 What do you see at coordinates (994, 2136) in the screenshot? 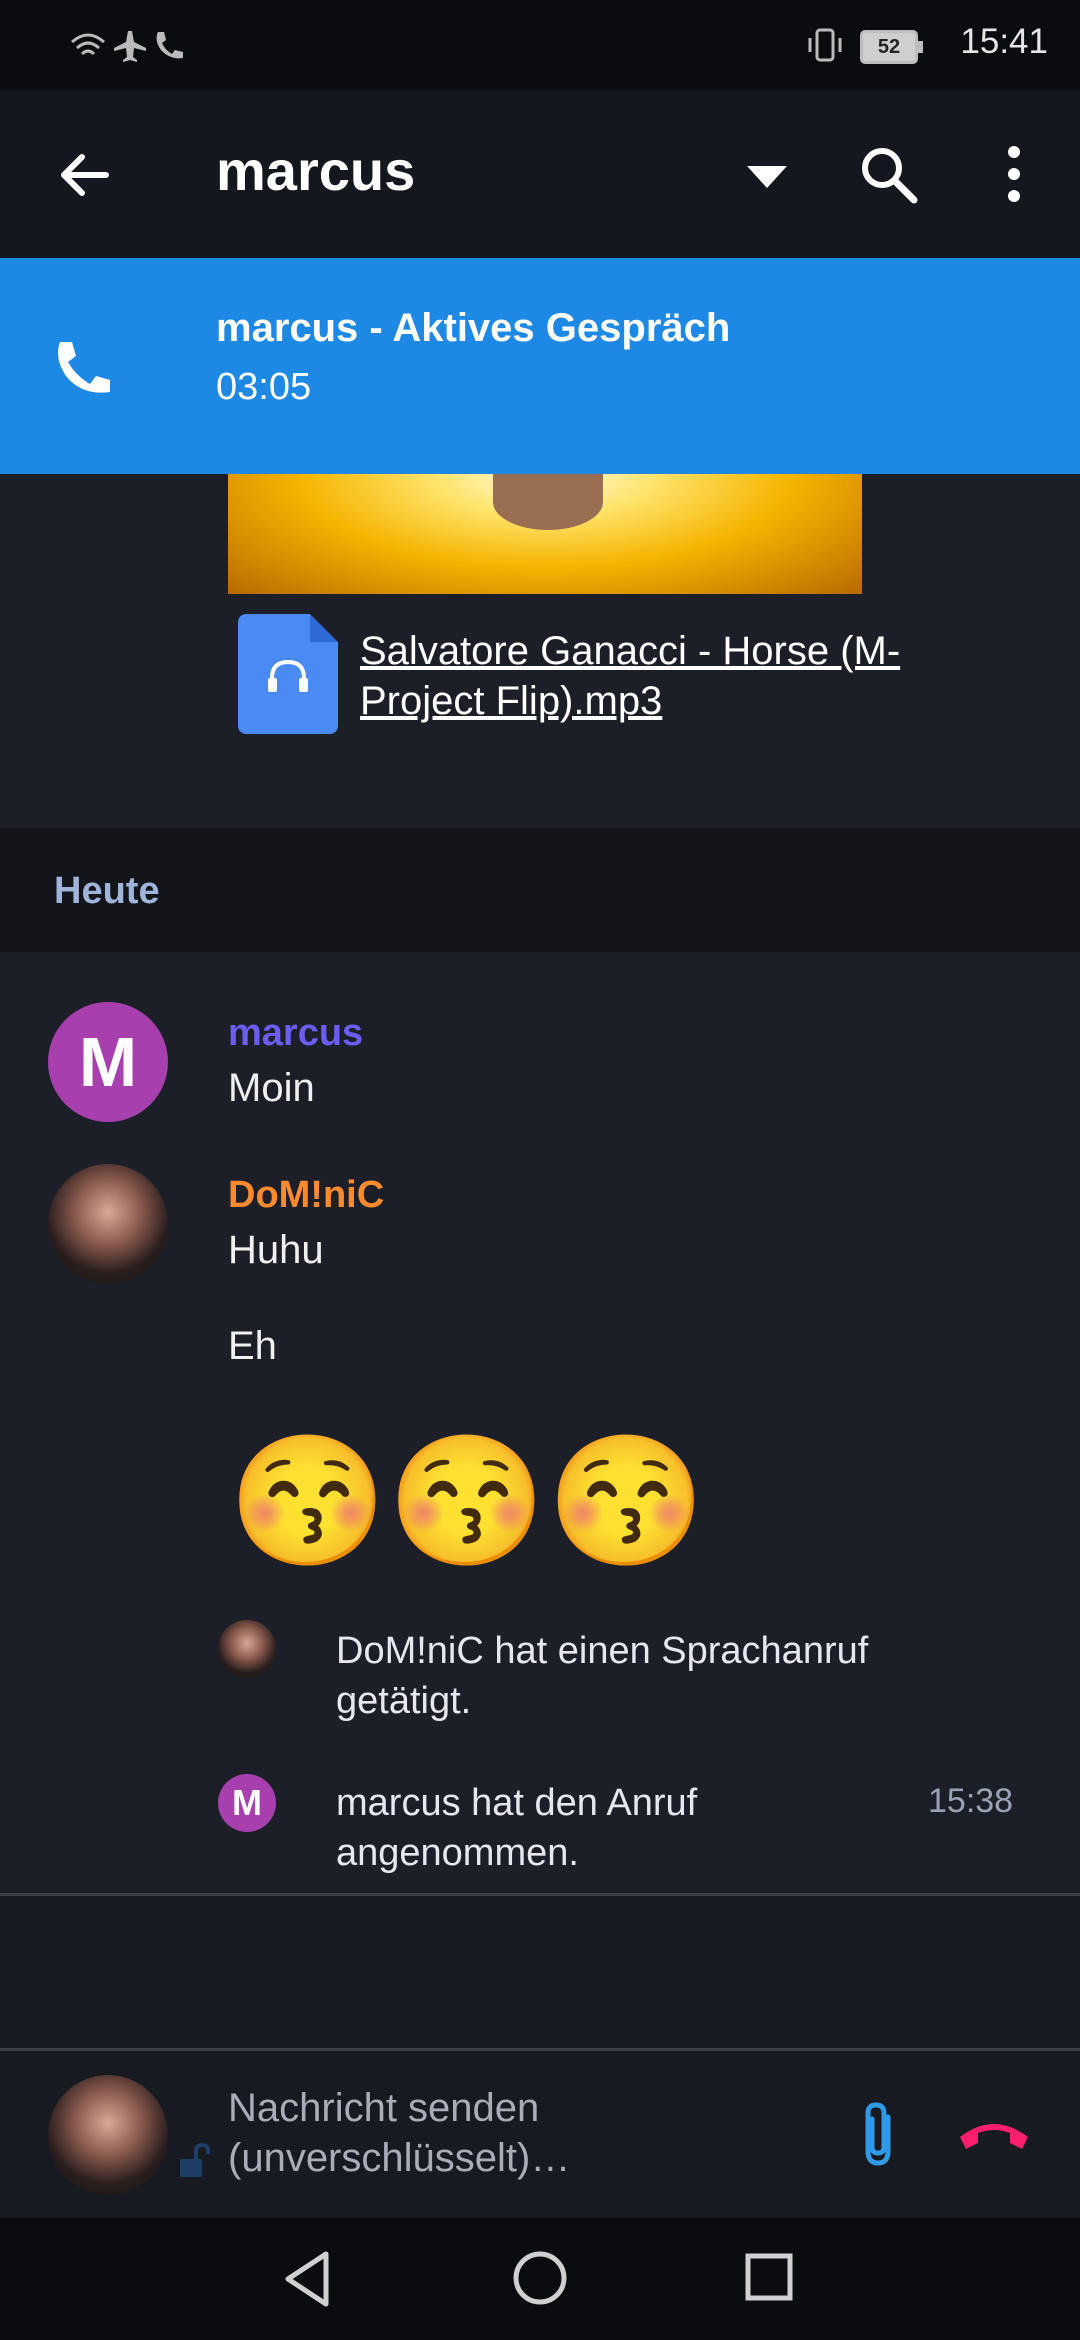
I see `end-call-icon` at bounding box center [994, 2136].